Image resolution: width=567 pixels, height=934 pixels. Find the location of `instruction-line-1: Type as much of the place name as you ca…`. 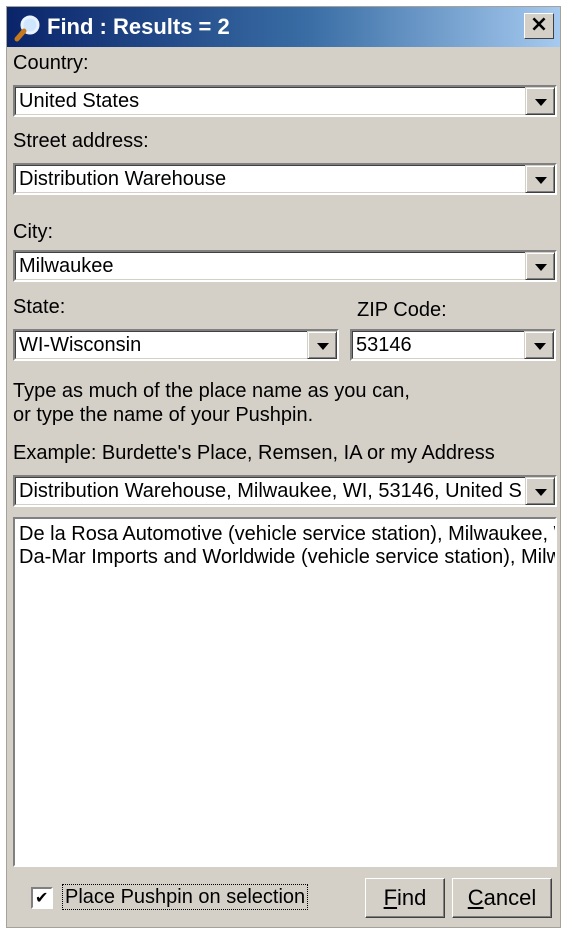

instruction-line-1: Type as much of the place name as you ca… is located at coordinates (211, 391).